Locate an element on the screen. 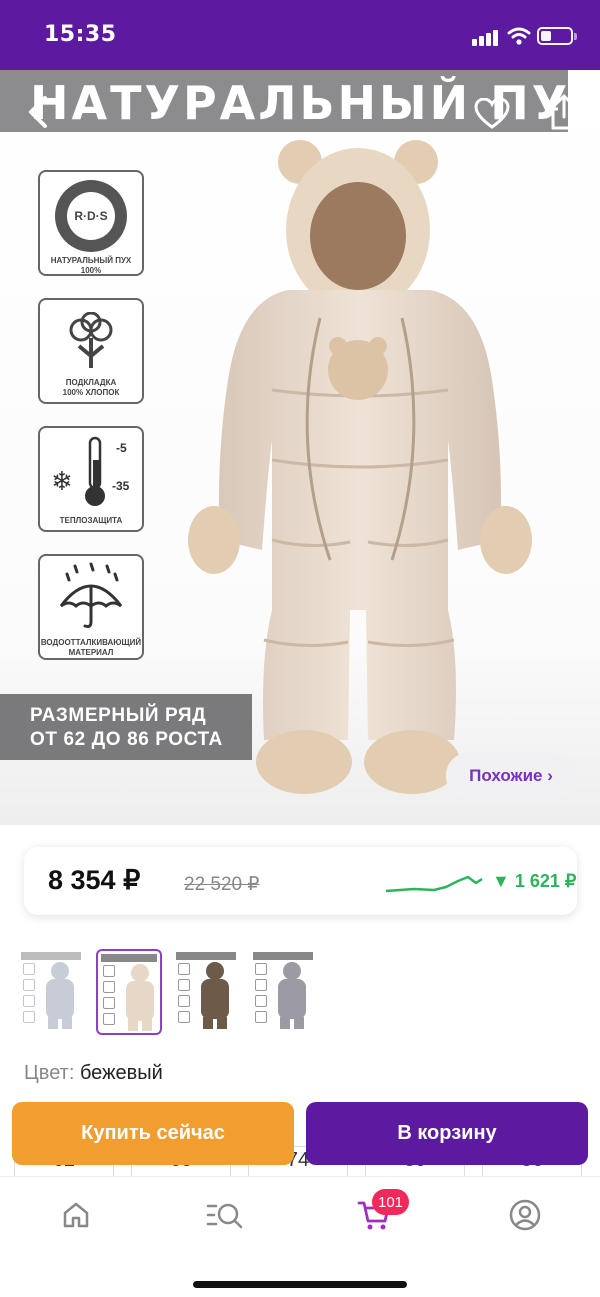 This screenshot has width=600, height=1297. color-variant-thumb-selected is located at coordinates (129, 992).